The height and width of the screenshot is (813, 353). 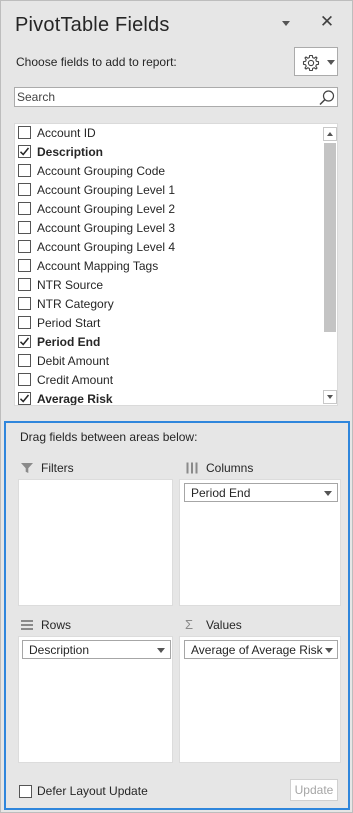 What do you see at coordinates (69, 323) in the screenshot?
I see `field-label: Period Start` at bounding box center [69, 323].